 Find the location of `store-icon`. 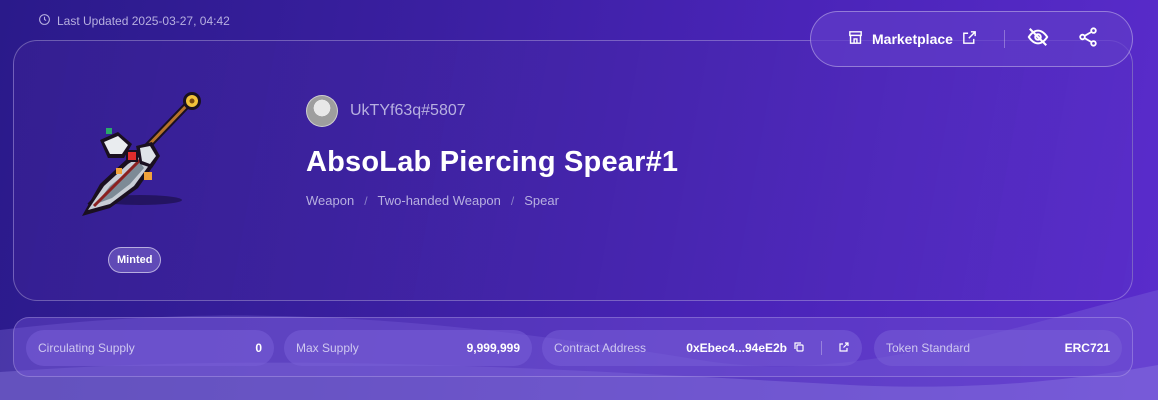

store-icon is located at coordinates (855, 39).